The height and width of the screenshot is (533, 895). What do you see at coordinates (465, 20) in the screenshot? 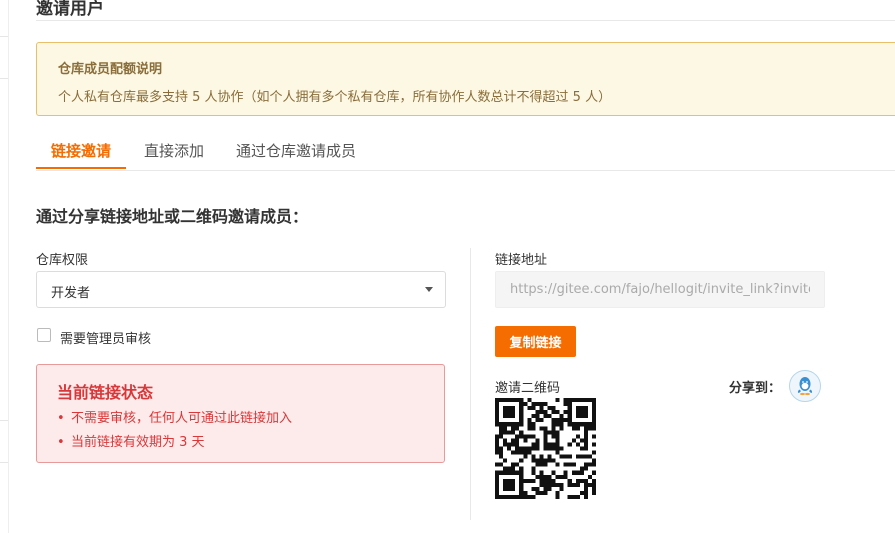
I see `title-divider` at bounding box center [465, 20].